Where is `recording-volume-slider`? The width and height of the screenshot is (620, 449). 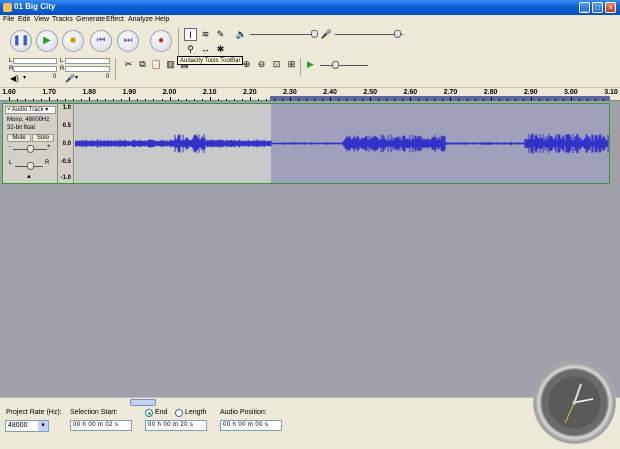 recording-volume-slider is located at coordinates (397, 34).